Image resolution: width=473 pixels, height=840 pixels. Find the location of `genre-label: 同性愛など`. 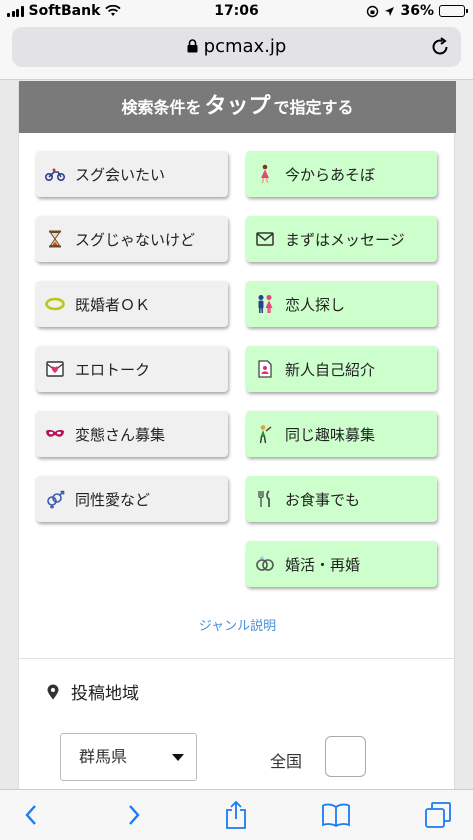

genre-label: 同性愛など is located at coordinates (113, 499).